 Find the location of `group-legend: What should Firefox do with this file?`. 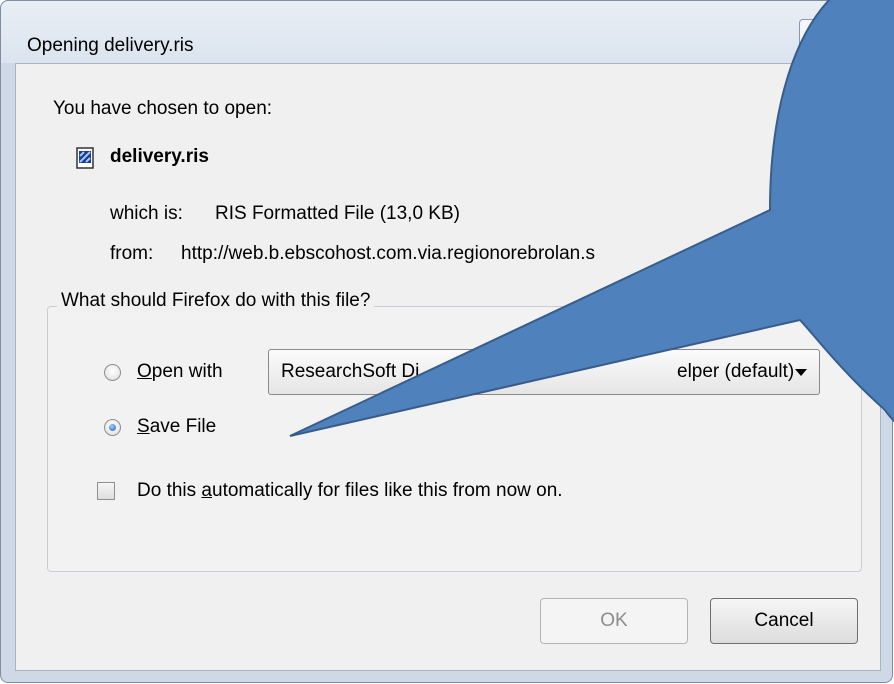

group-legend: What should Firefox do with this file? is located at coordinates (216, 301).